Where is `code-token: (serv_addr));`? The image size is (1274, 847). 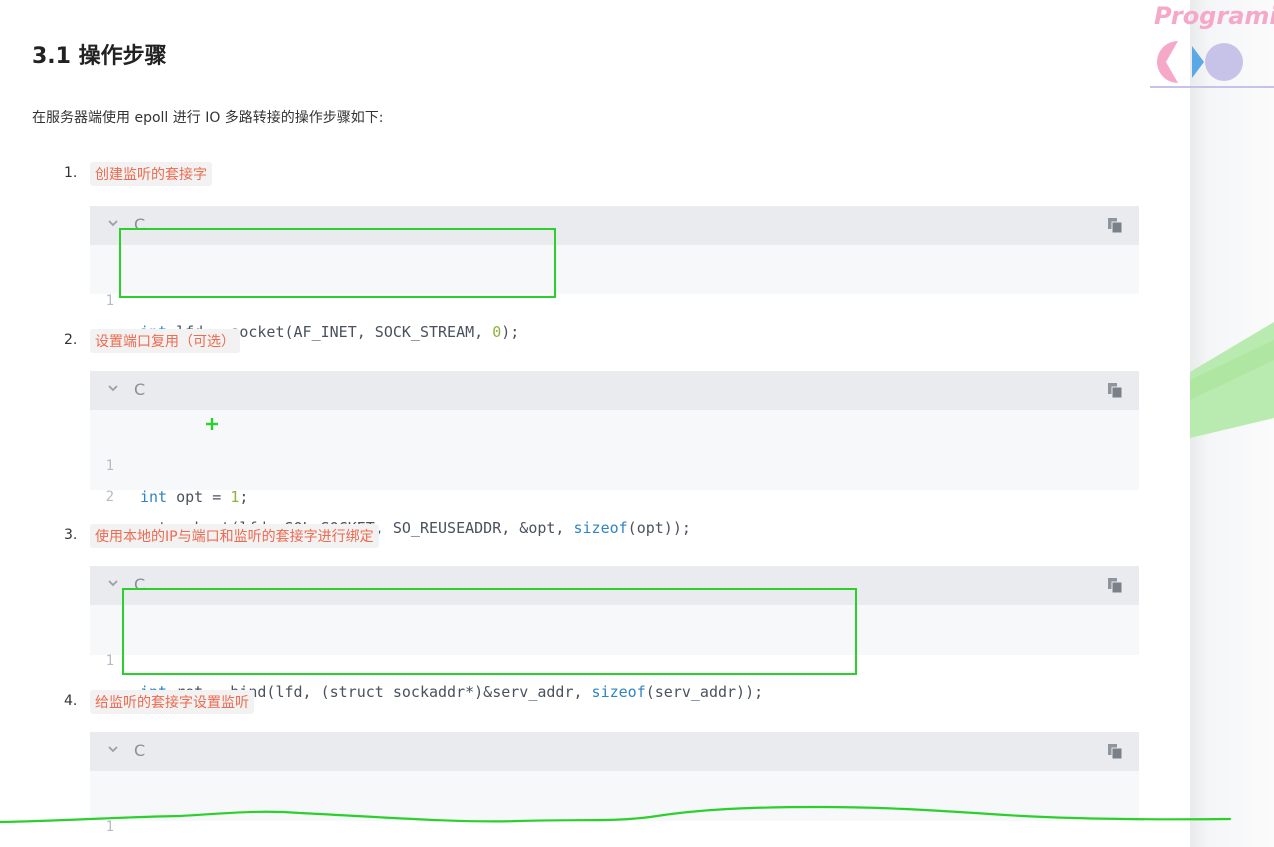
code-token: (serv_addr)); is located at coordinates (704, 692).